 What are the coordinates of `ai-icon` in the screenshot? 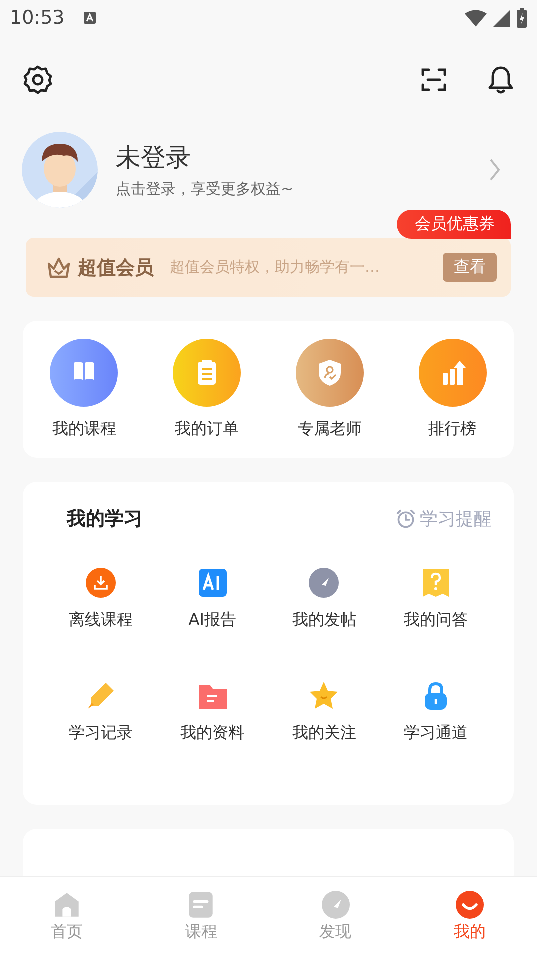 It's located at (213, 583).